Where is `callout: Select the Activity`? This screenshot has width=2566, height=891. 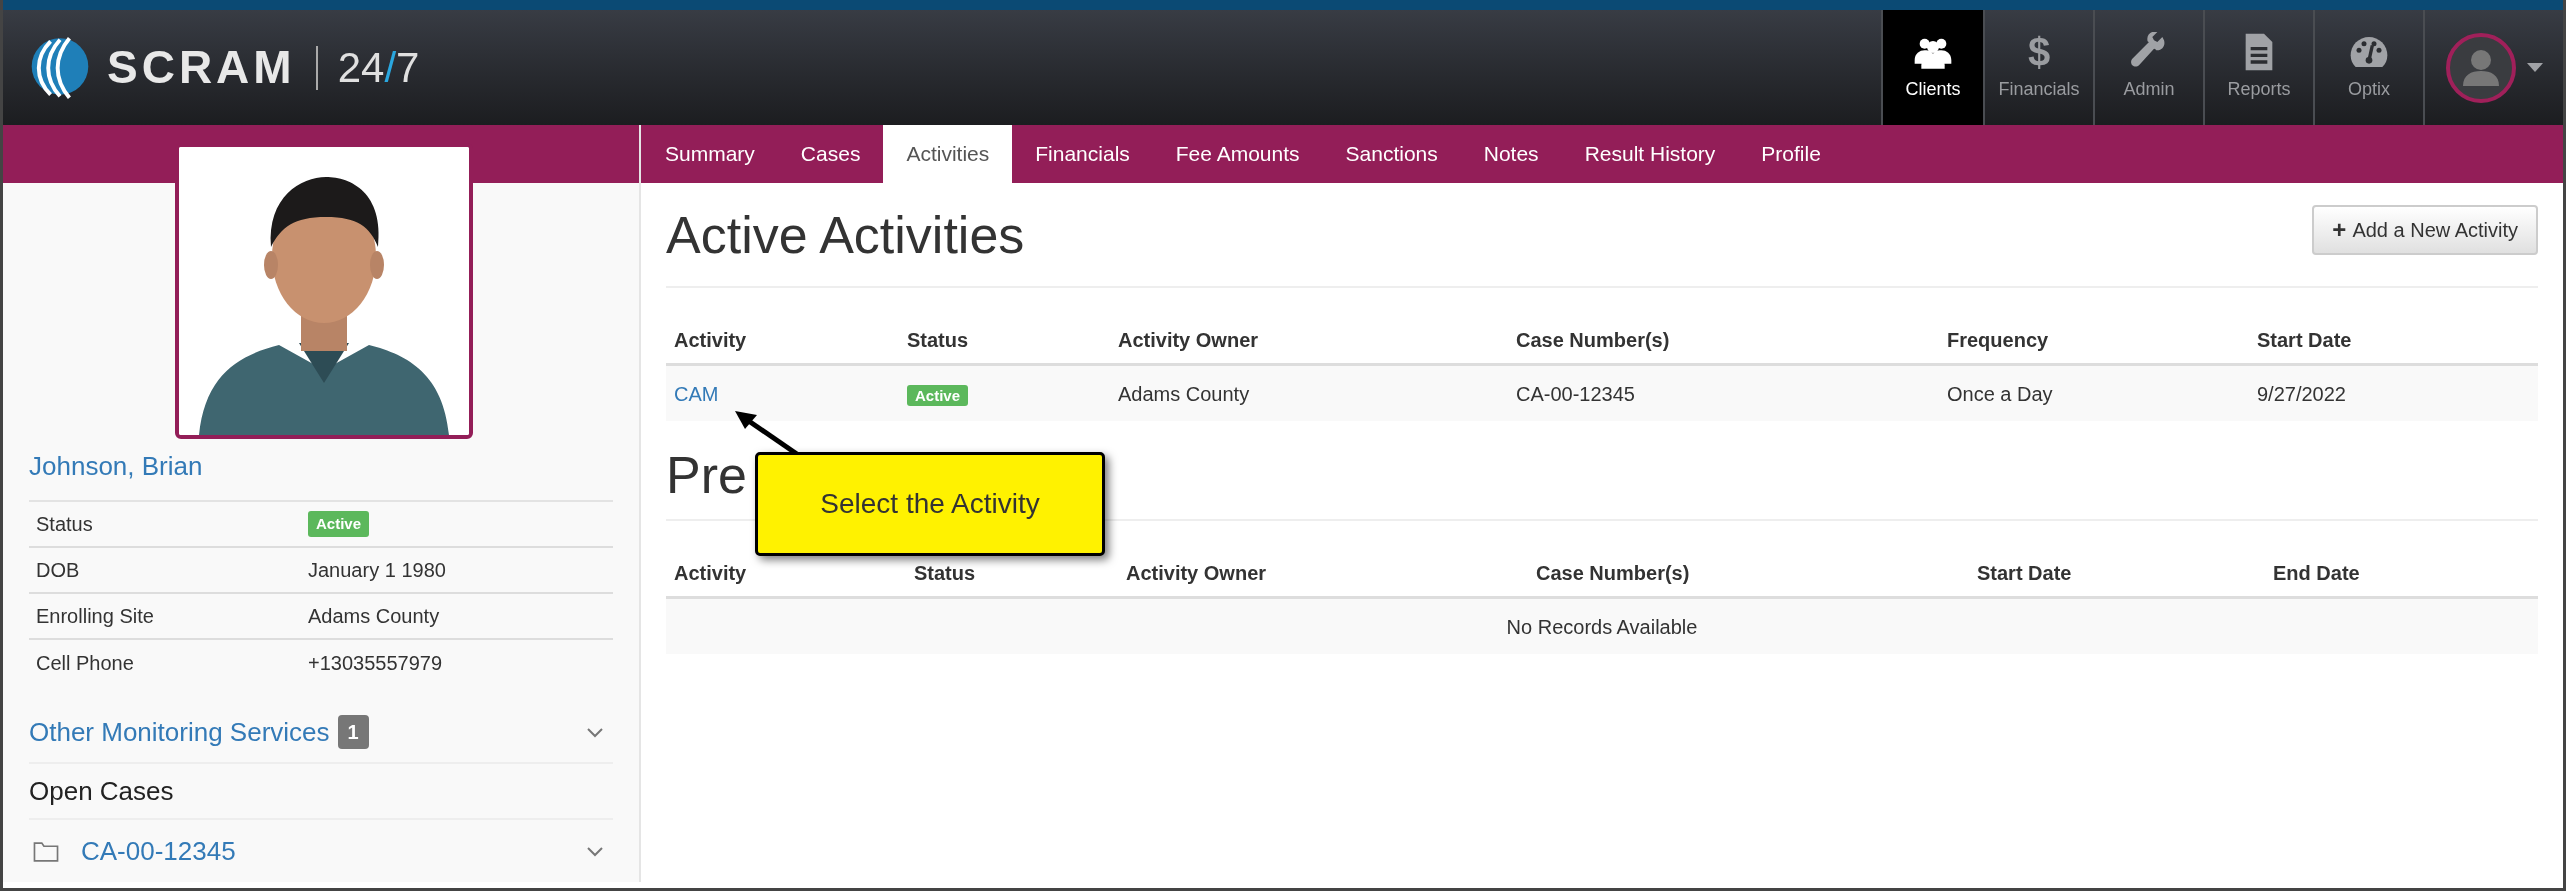
callout: Select the Activity is located at coordinates (930, 504).